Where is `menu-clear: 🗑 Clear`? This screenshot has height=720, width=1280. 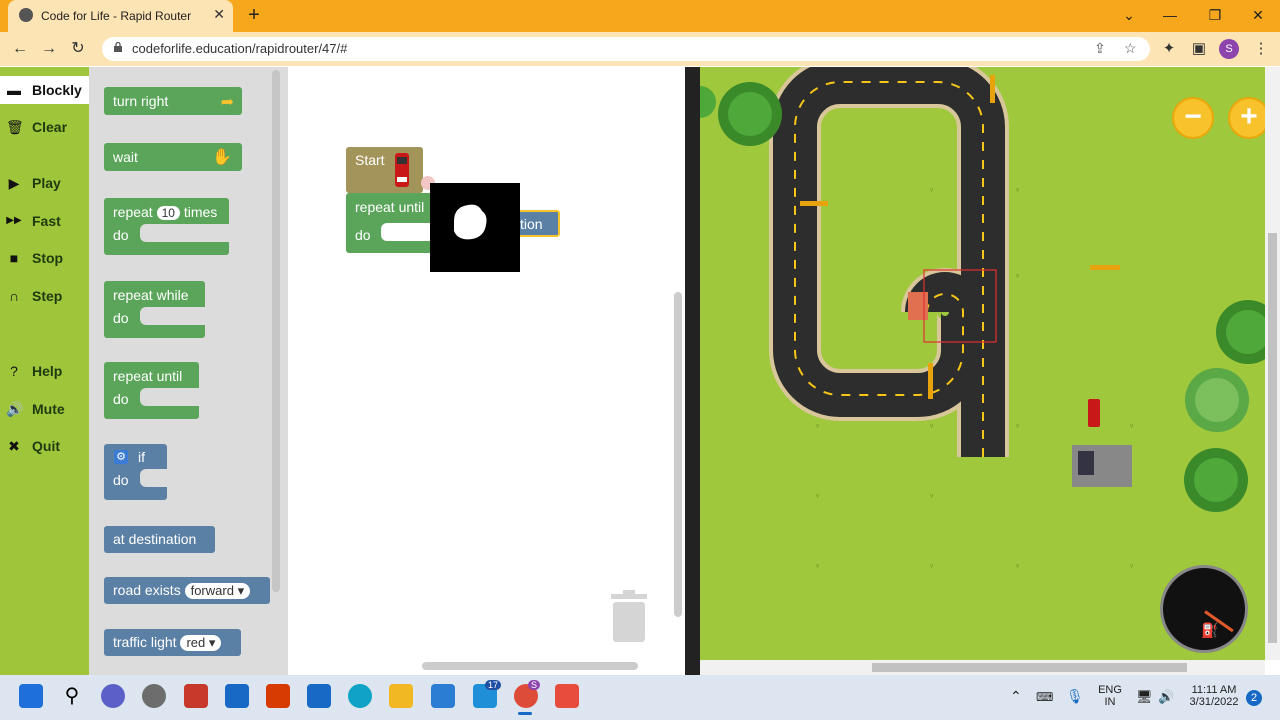
menu-clear: 🗑 Clear is located at coordinates (44, 127).